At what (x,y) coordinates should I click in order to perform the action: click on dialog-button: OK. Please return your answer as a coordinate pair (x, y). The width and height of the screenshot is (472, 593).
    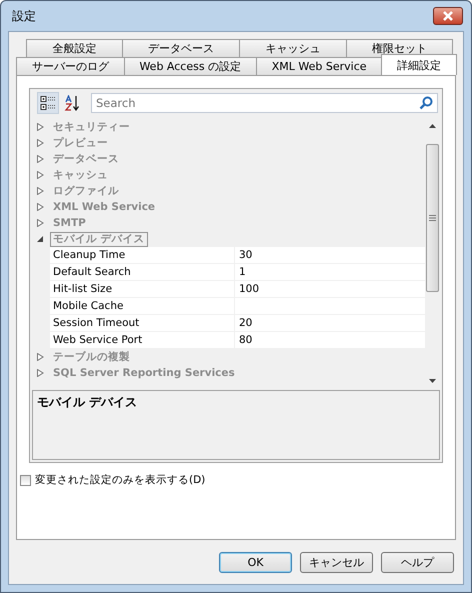
    Looking at the image, I should click on (255, 562).